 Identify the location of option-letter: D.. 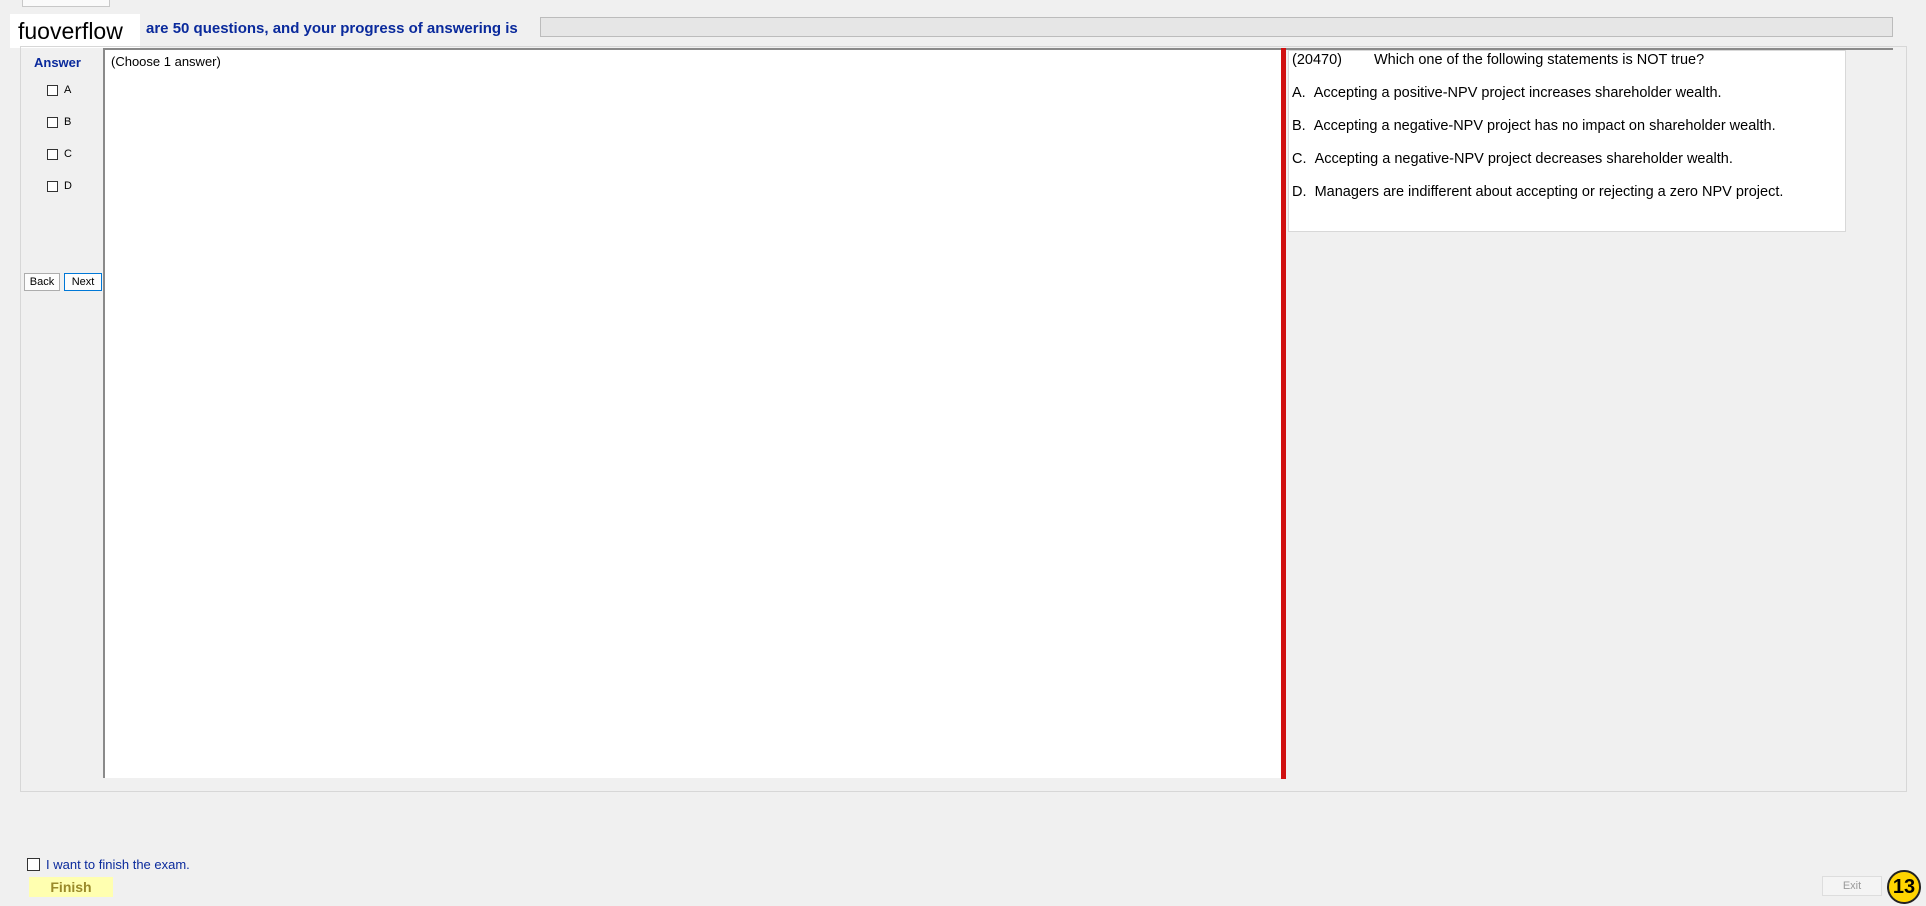
(1299, 192).